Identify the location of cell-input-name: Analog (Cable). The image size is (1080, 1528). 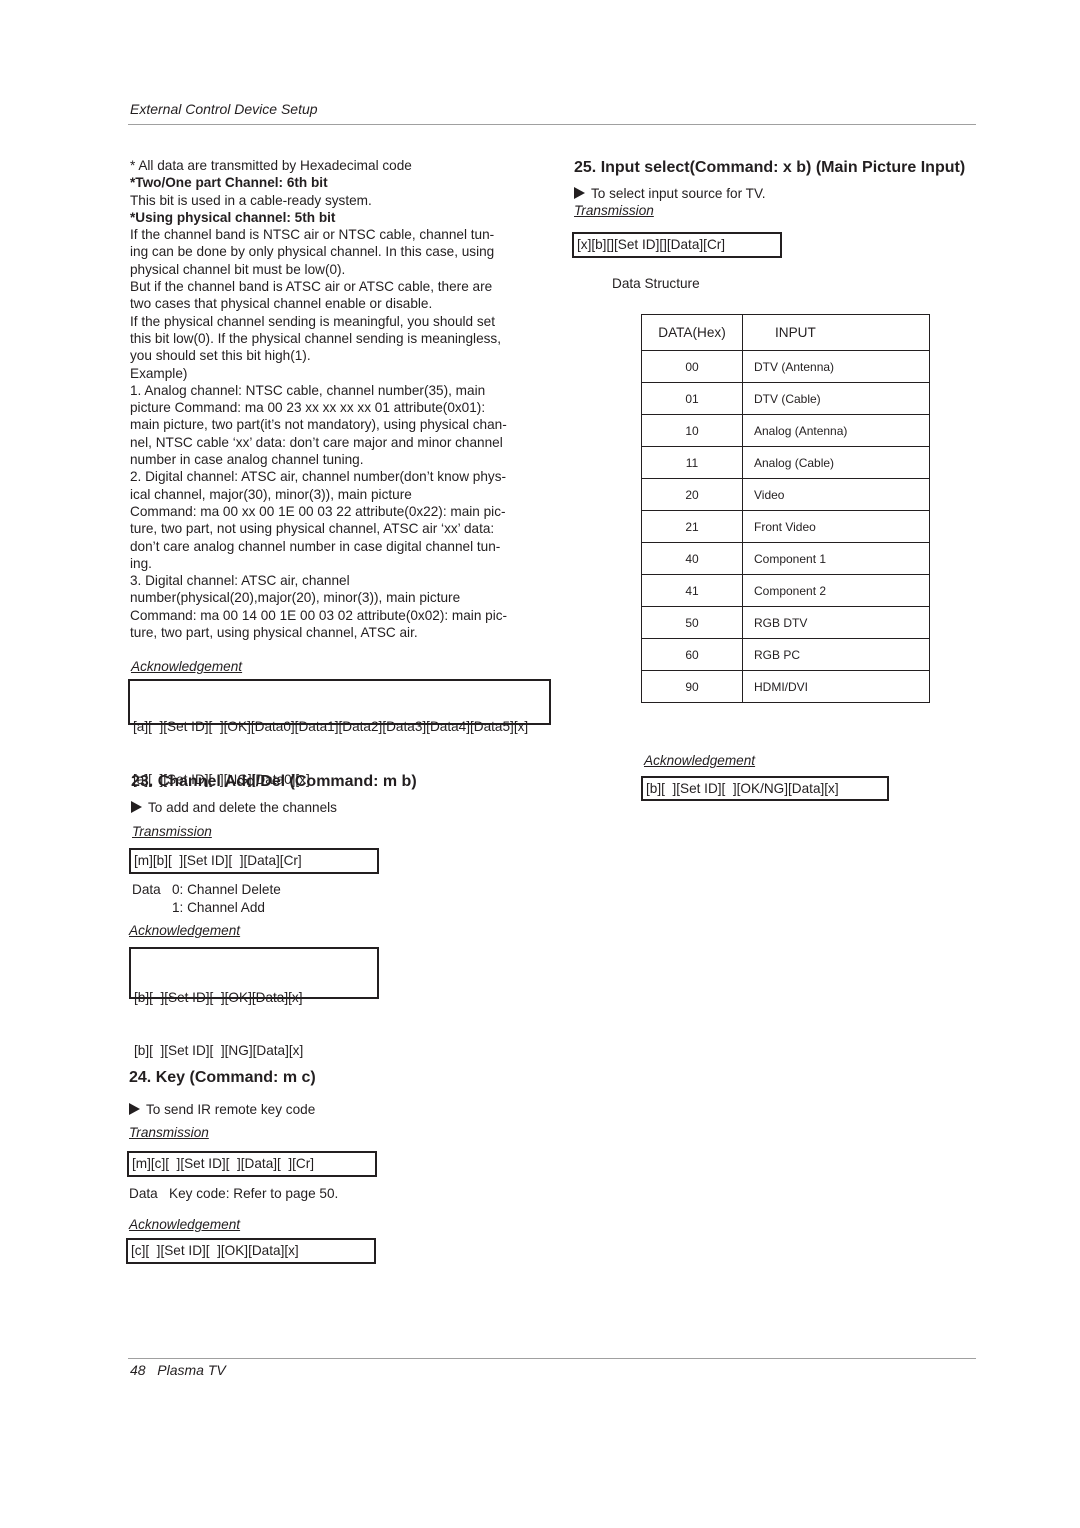
(836, 462).